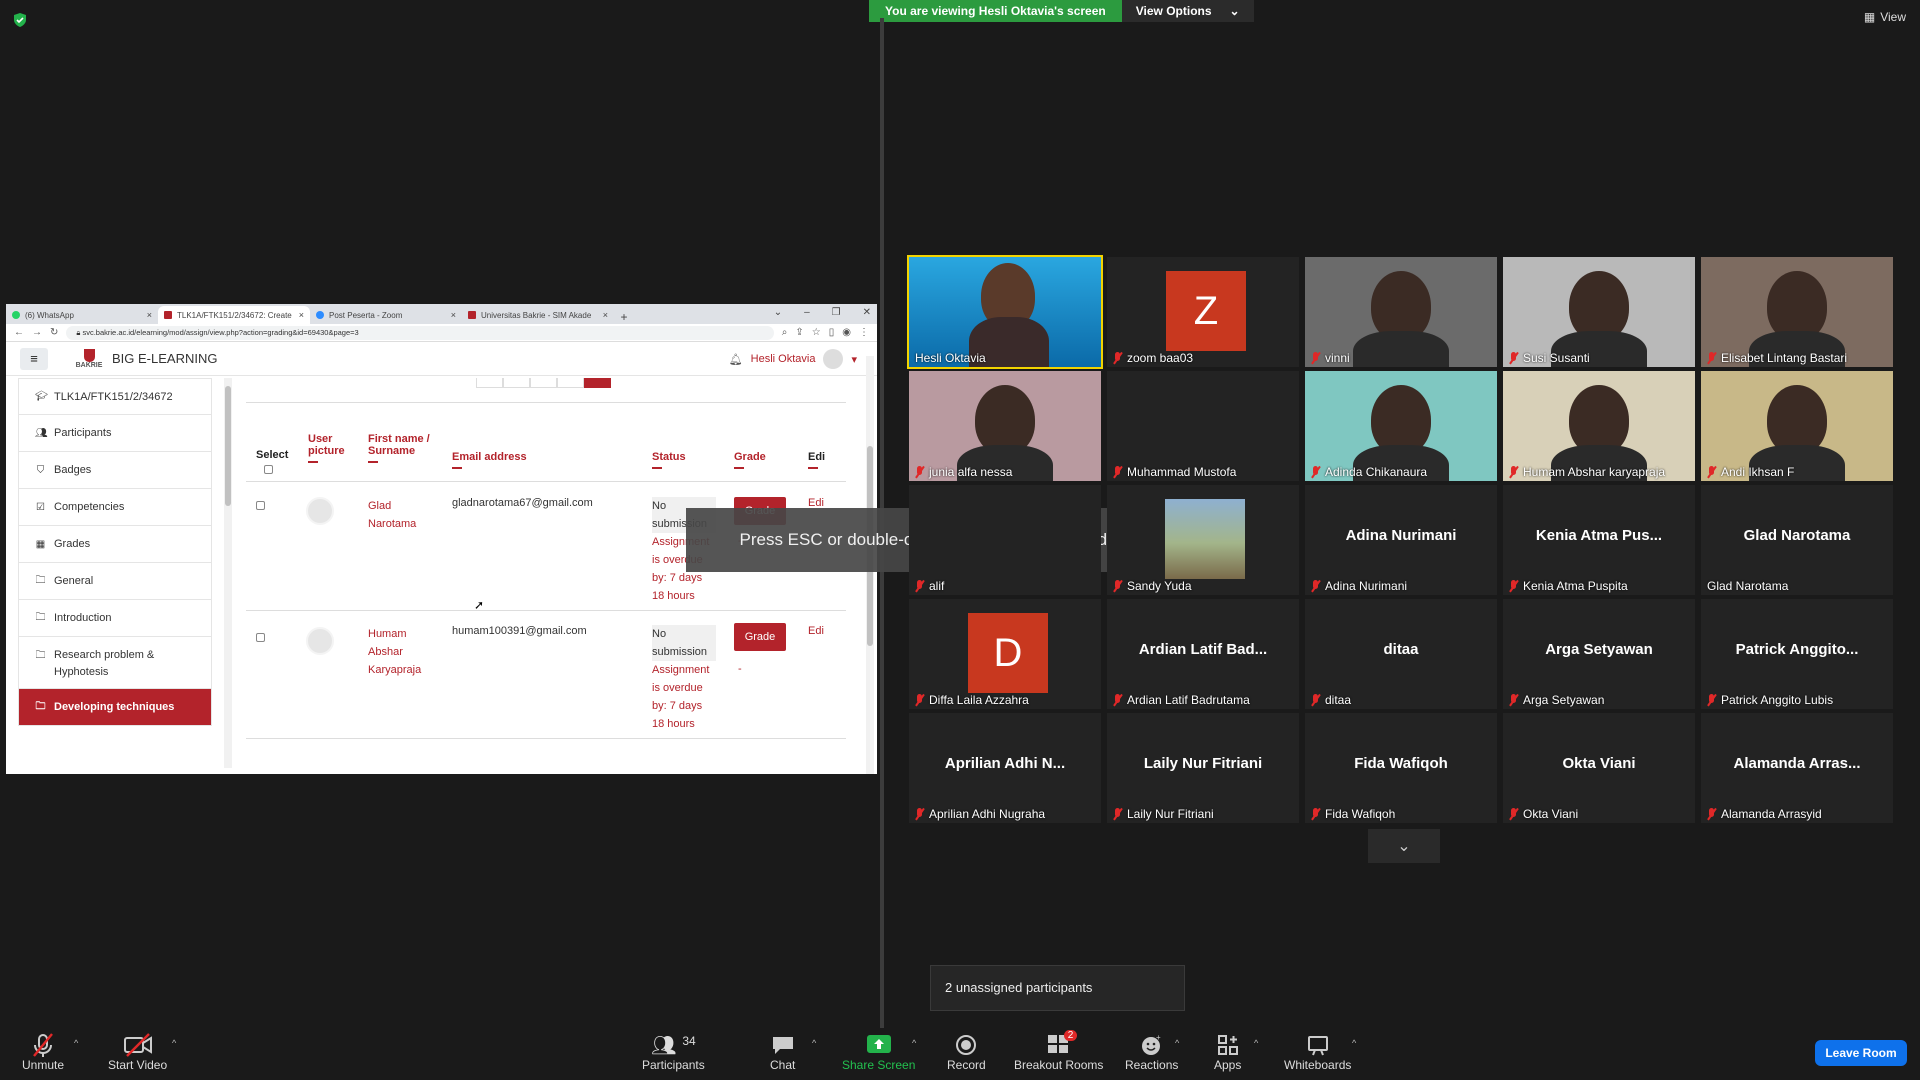  I want to click on chat-button: Chat, so click(782, 1052).